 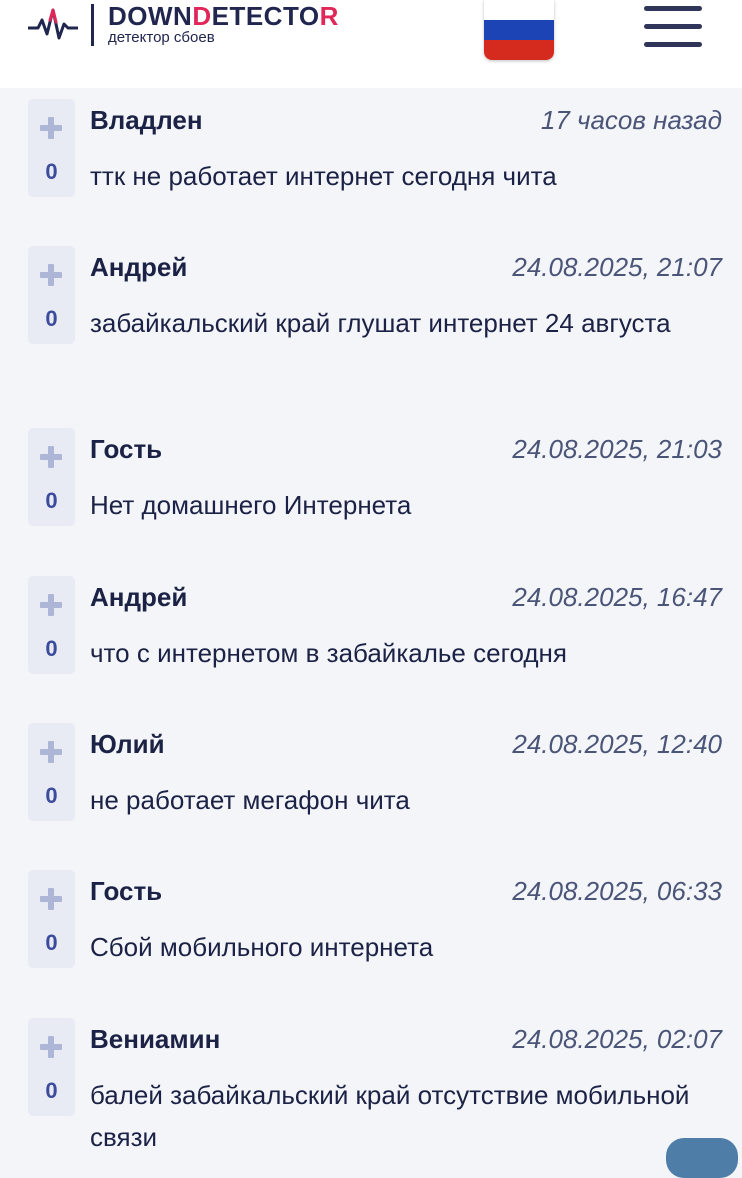 I want to click on comment-text: что с интернетом в забайкалье сегодня, so click(x=328, y=653).